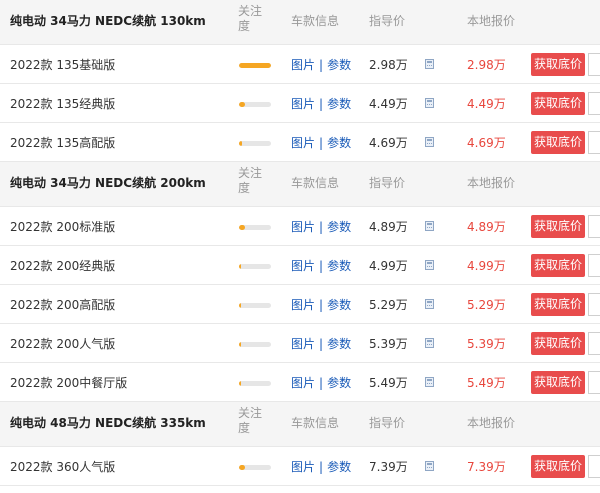  Describe the element at coordinates (486, 143) in the screenshot. I see `local-price: 4.69万` at that location.